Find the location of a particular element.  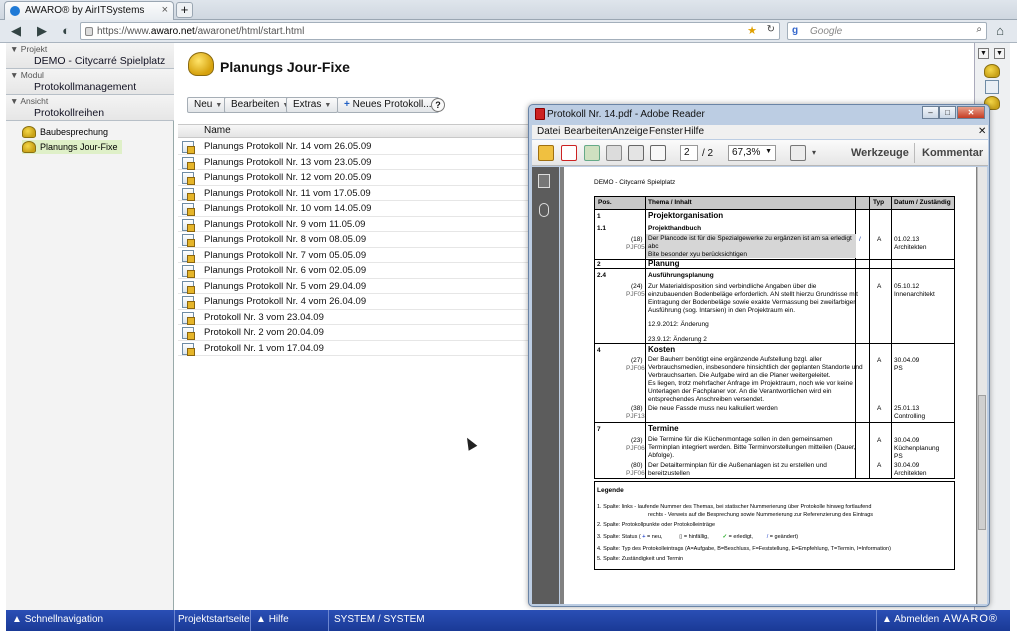

search-box: g Google ⌕ is located at coordinates (887, 31).